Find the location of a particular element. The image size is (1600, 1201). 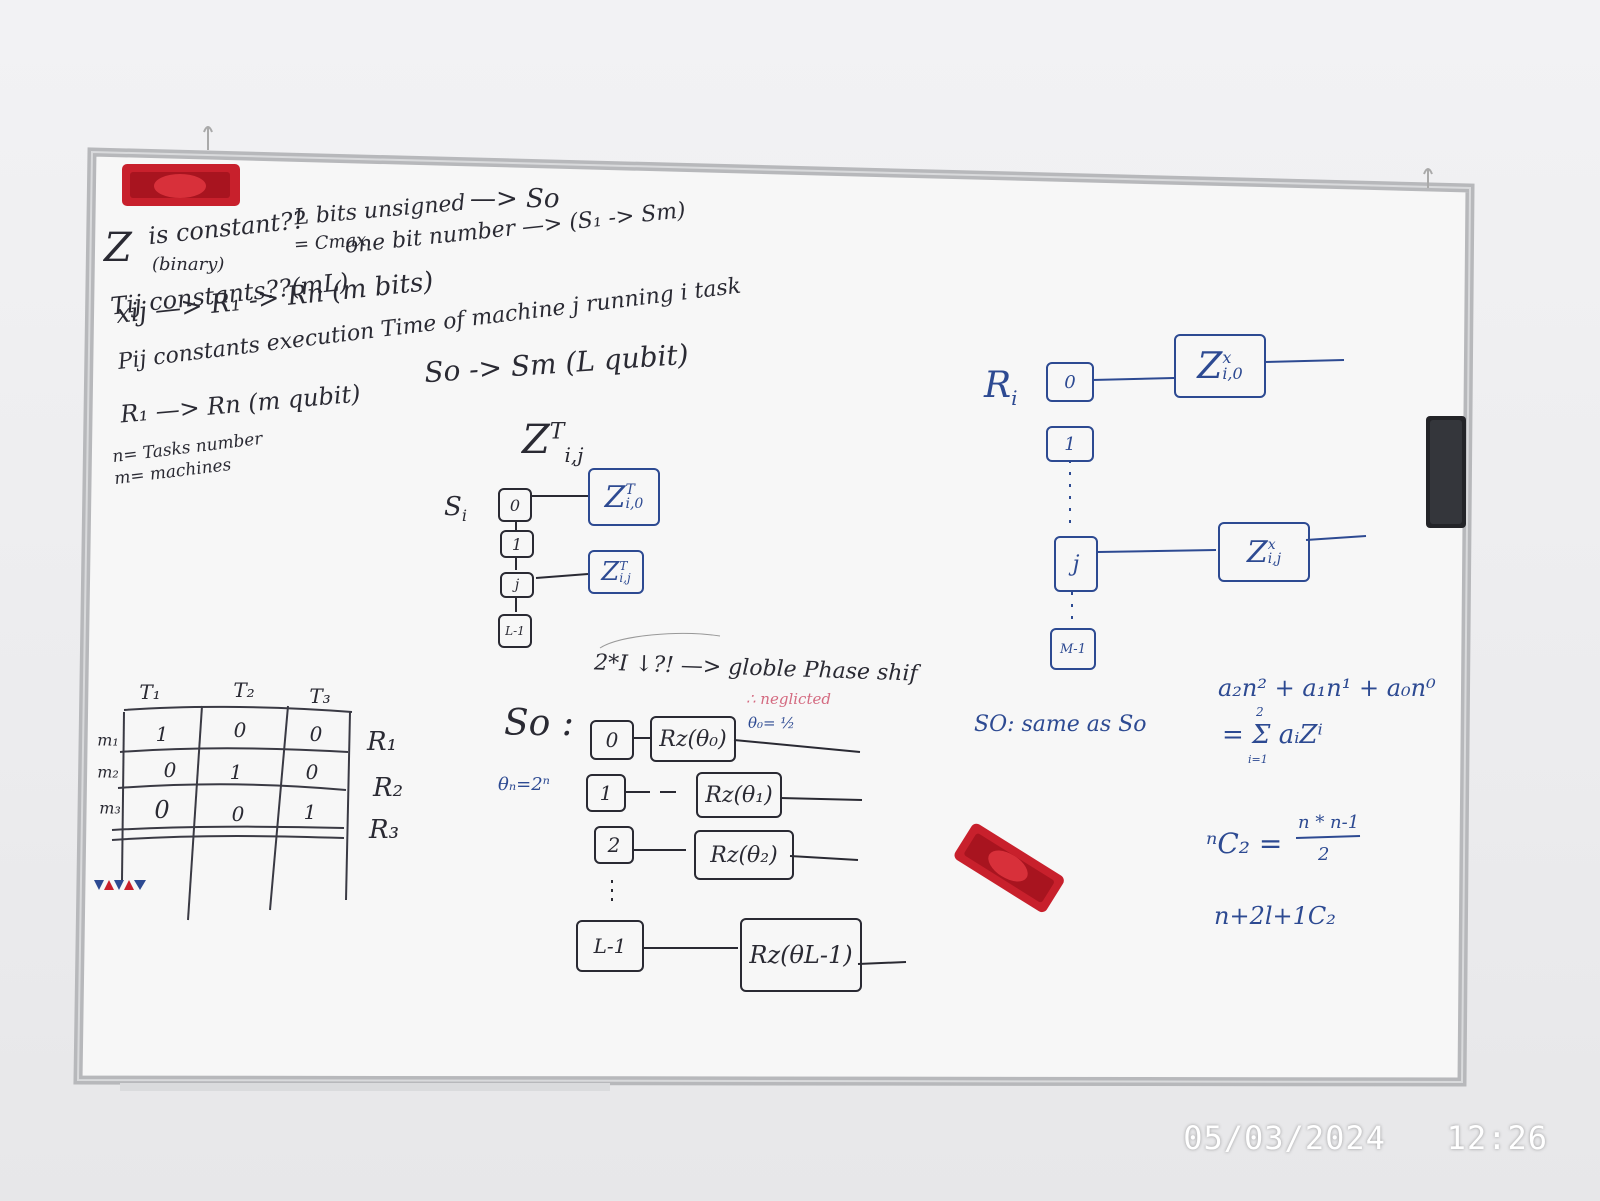

red-eraser-icon is located at coordinates (181, 185).